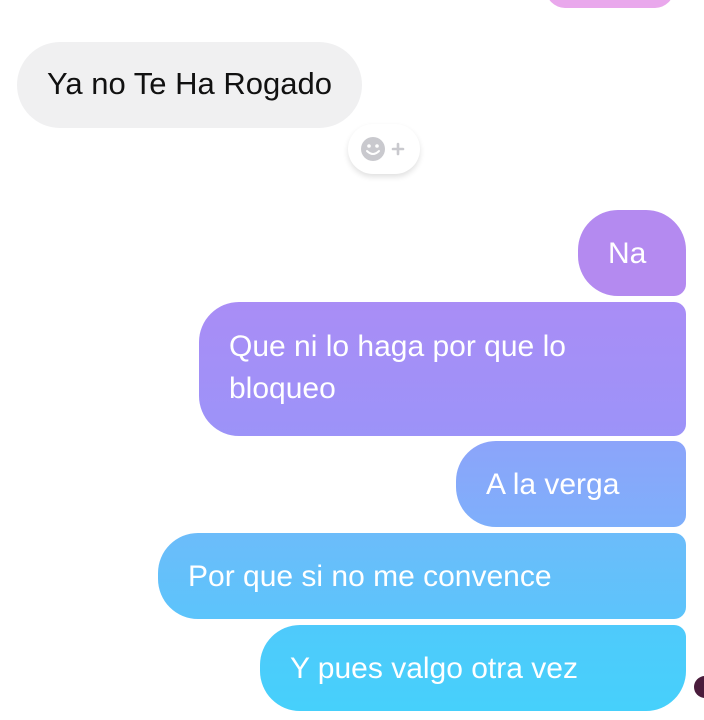  Describe the element at coordinates (473, 668) in the screenshot. I see `outgoing-message: Y pues valgo otra vez` at that location.